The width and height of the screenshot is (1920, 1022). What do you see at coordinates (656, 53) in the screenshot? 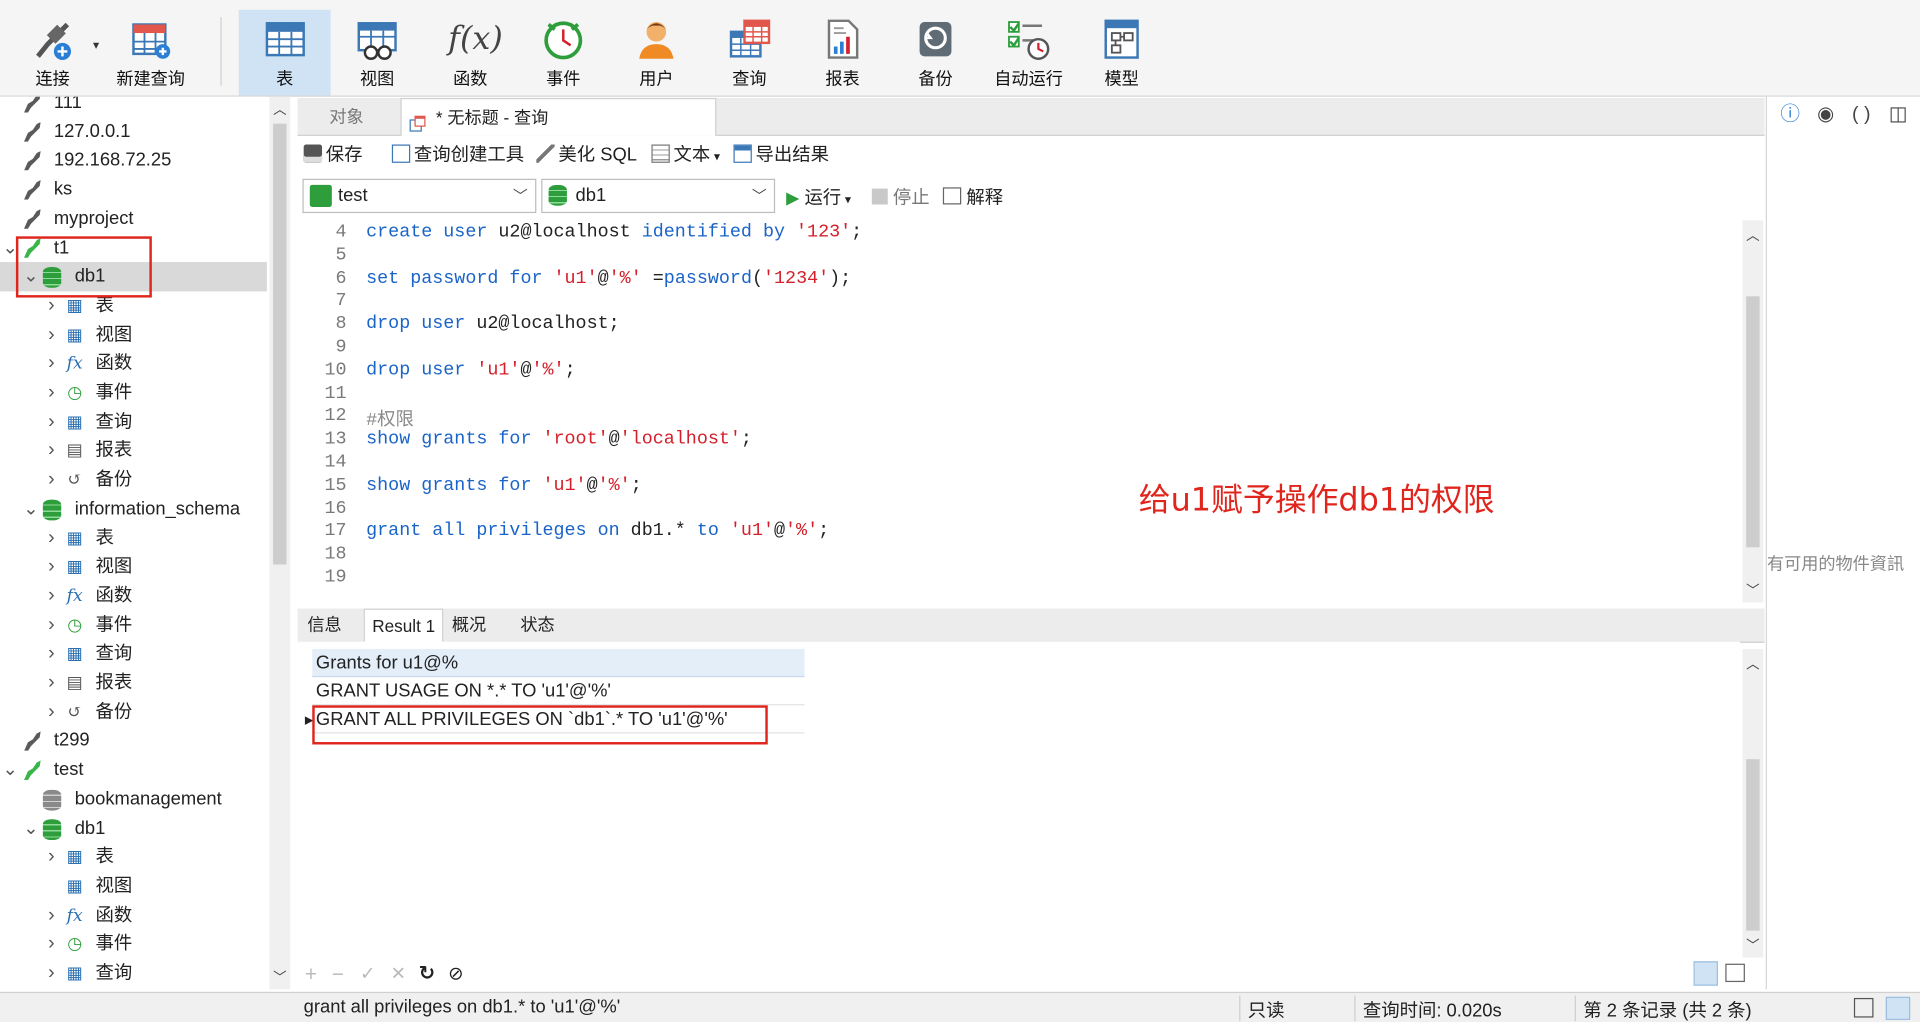
I see `toolbar-user-button: 用户` at bounding box center [656, 53].